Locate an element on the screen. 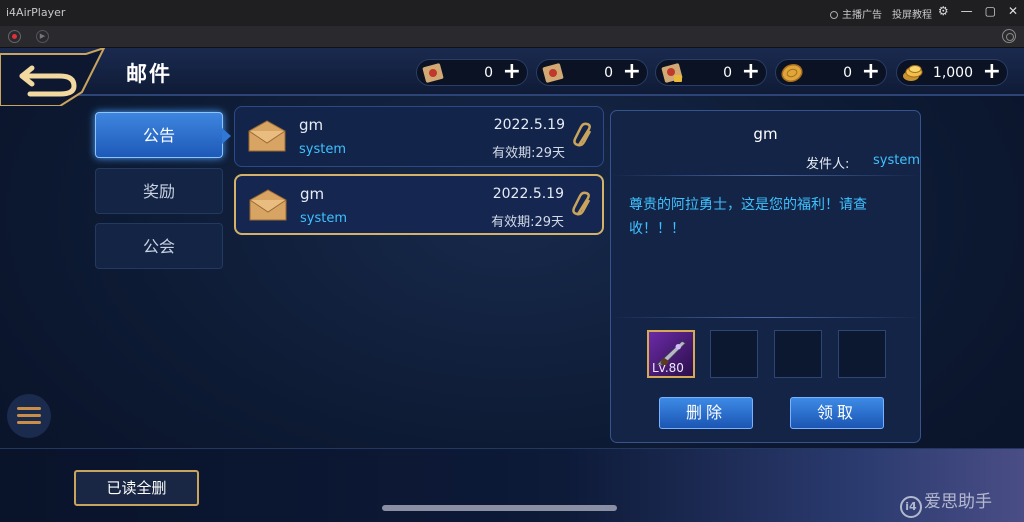  coin-icon is located at coordinates (792, 73).